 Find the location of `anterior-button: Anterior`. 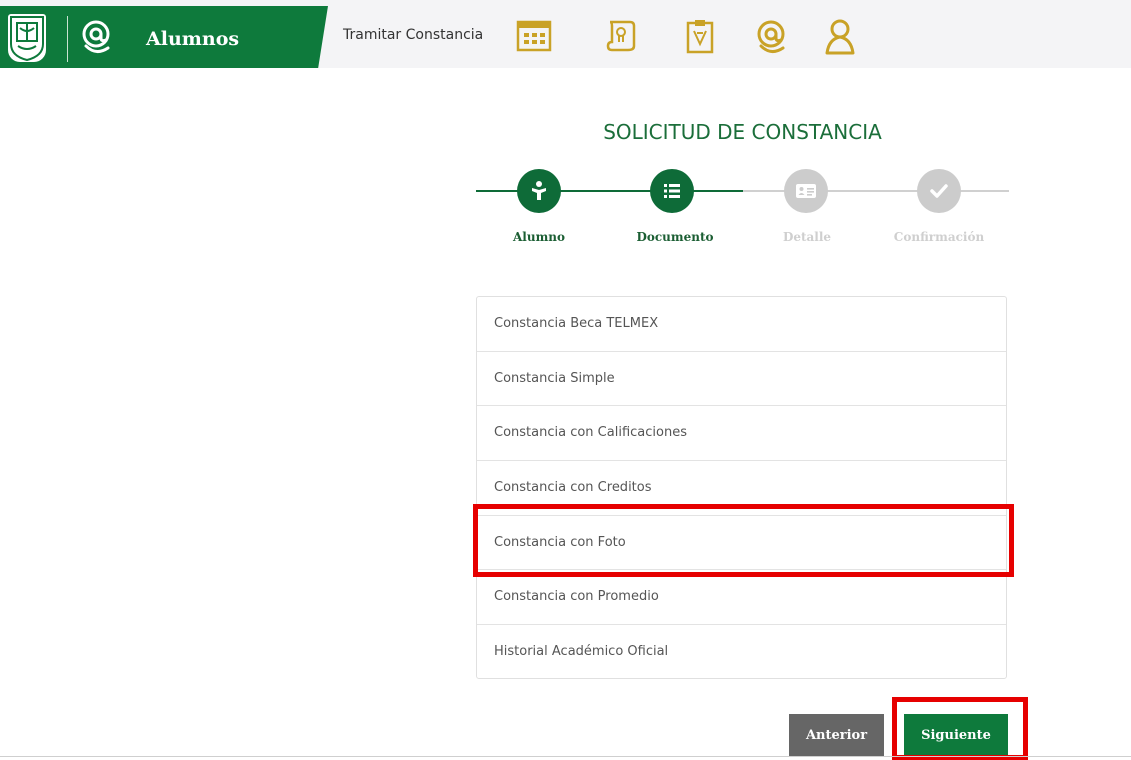

anterior-button: Anterior is located at coordinates (836, 735).